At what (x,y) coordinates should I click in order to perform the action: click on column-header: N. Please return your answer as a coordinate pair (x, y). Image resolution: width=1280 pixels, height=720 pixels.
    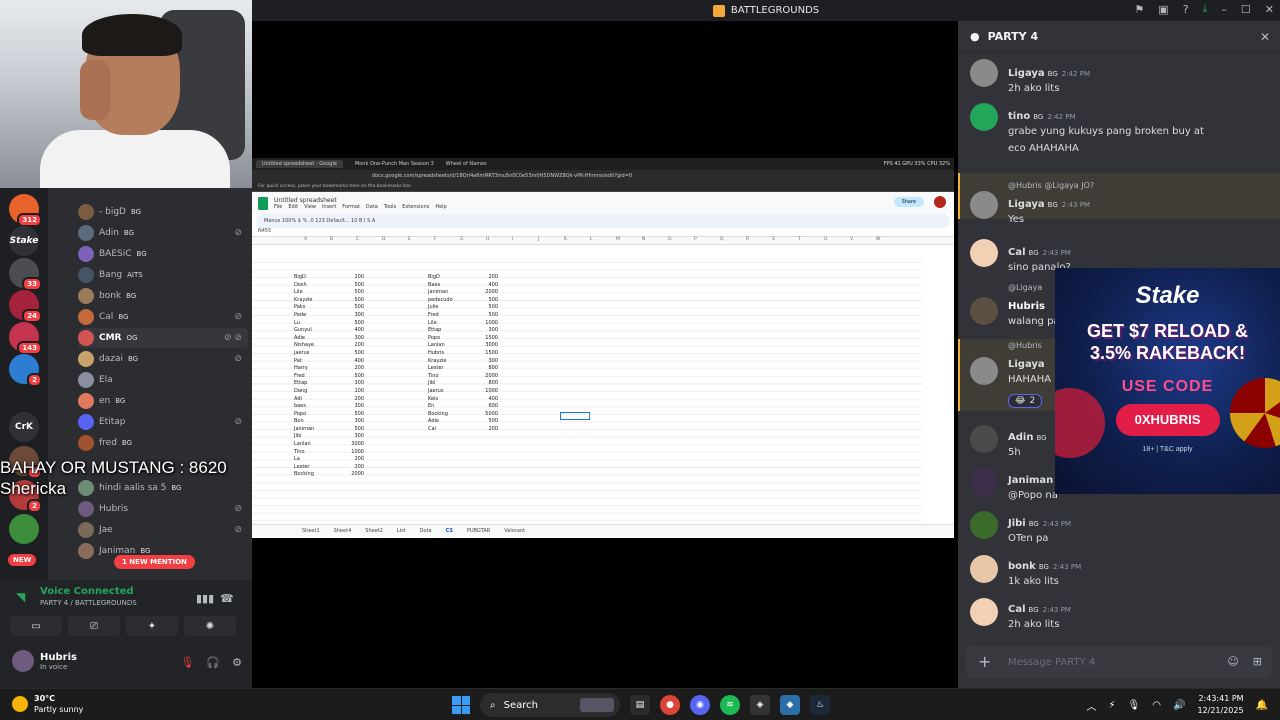
    Looking at the image, I should click on (643, 239).